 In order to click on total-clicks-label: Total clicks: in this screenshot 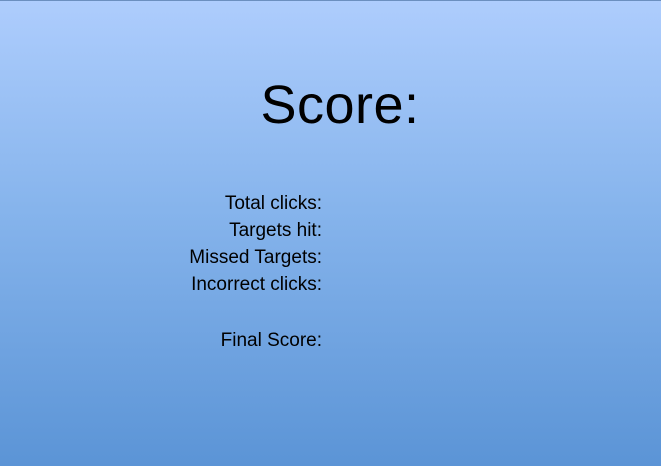, I will do `click(273, 203)`.